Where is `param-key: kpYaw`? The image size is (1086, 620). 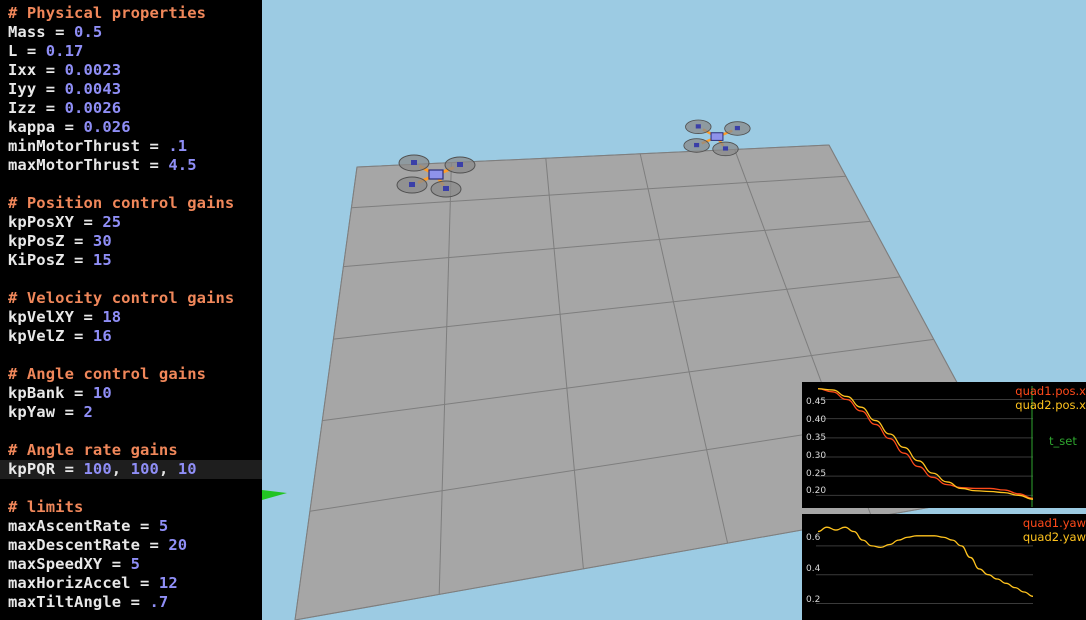
param-key: kpYaw is located at coordinates (32, 412).